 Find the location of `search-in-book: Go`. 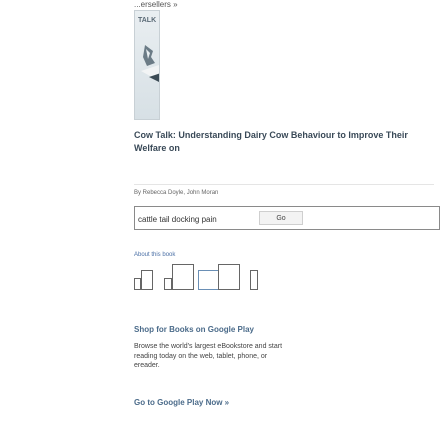

search-in-book: Go is located at coordinates (287, 218).